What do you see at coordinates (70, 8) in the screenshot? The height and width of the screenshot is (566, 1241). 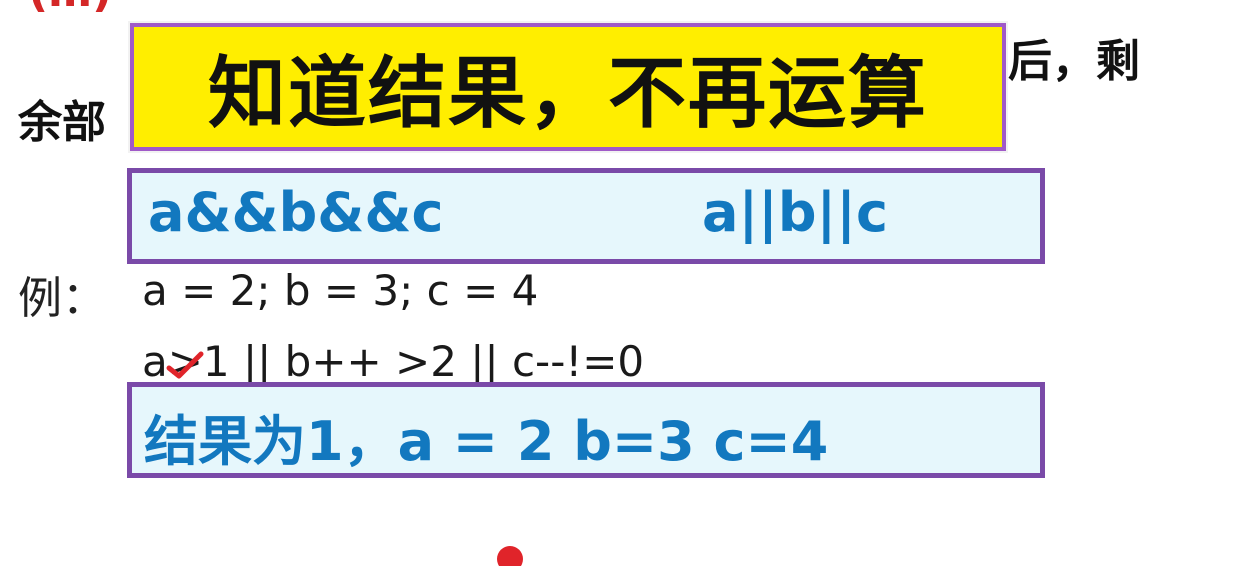 I see `top-heading-fragment: (…)` at bounding box center [70, 8].